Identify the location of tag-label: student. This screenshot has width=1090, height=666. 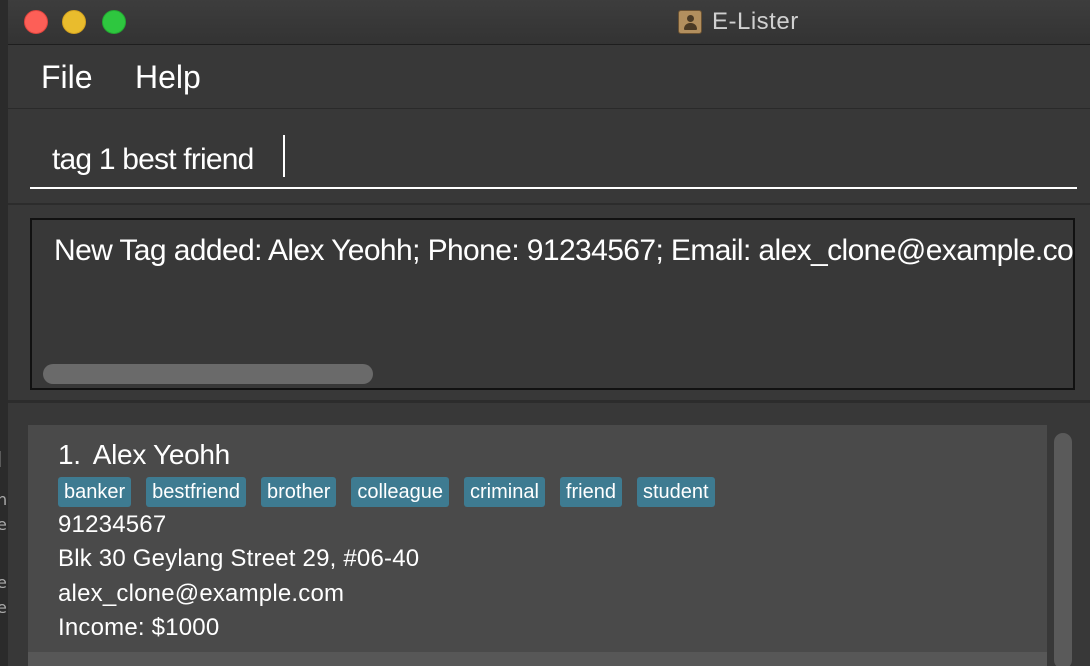
(675, 492).